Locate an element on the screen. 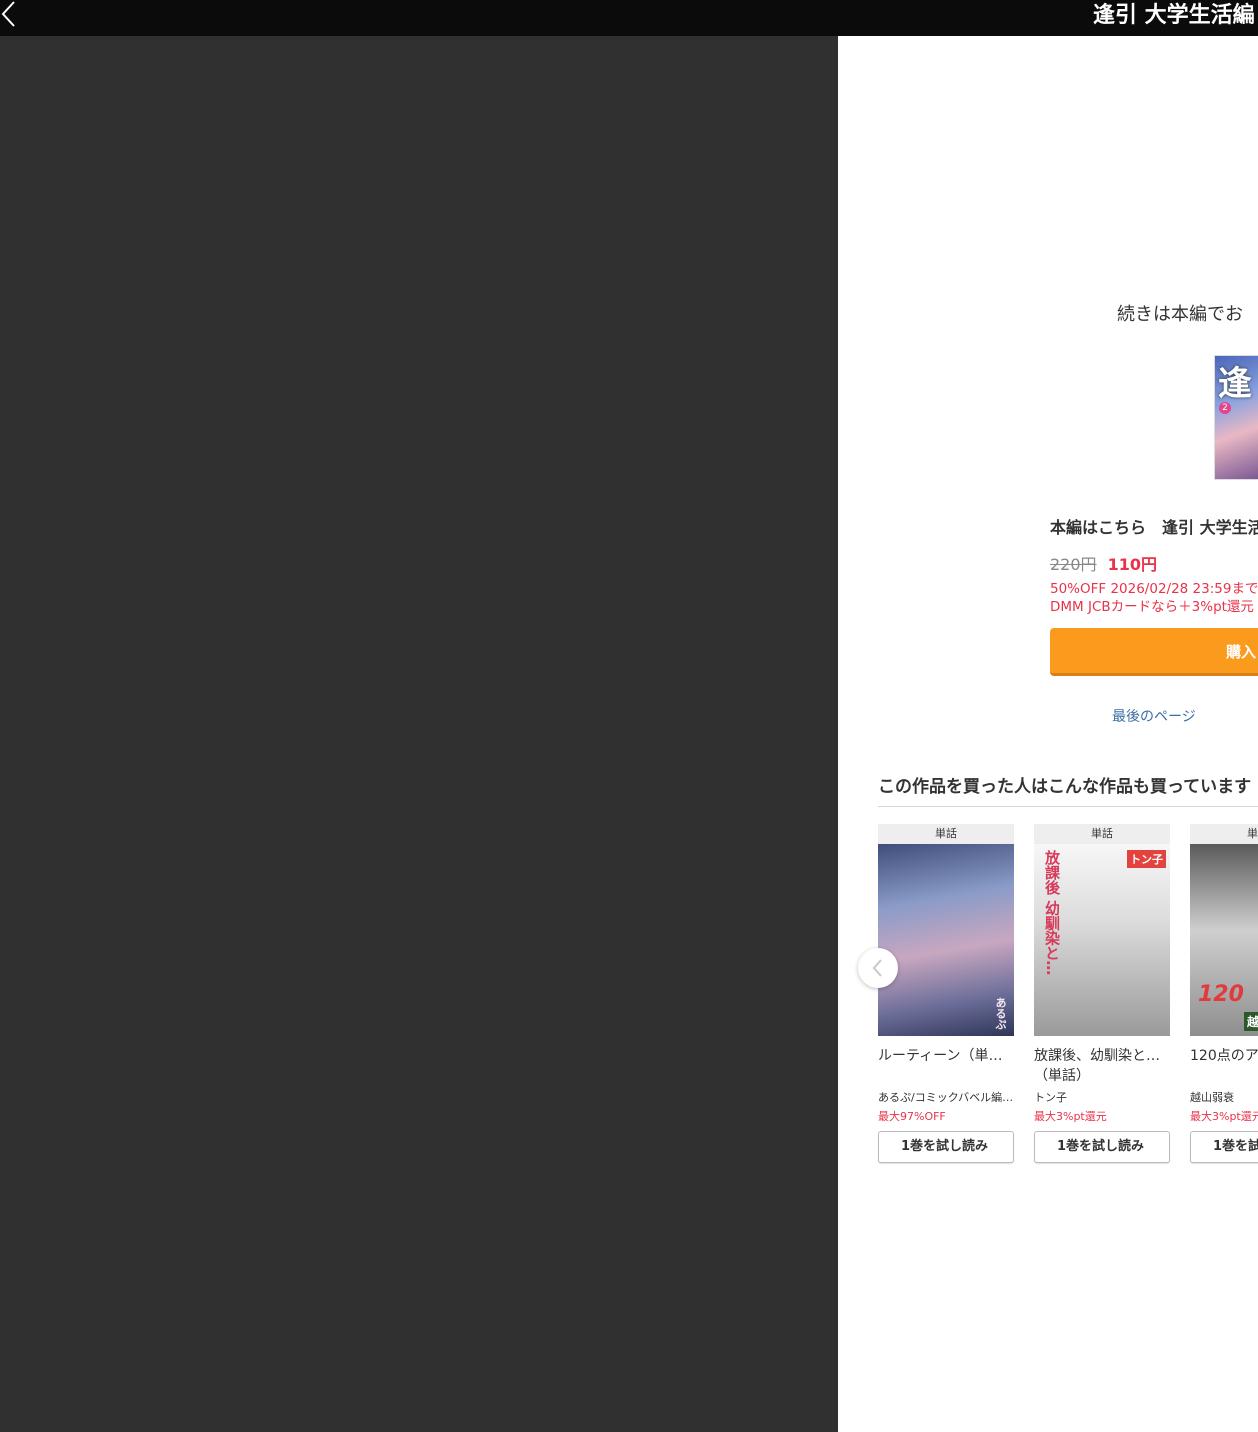 The width and height of the screenshot is (1258, 1432). cover-author-badge: 越山 is located at coordinates (1251, 1021).